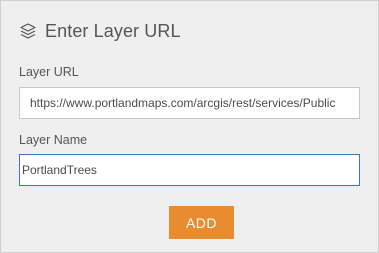  I want to click on layers-icon, so click(28, 31).